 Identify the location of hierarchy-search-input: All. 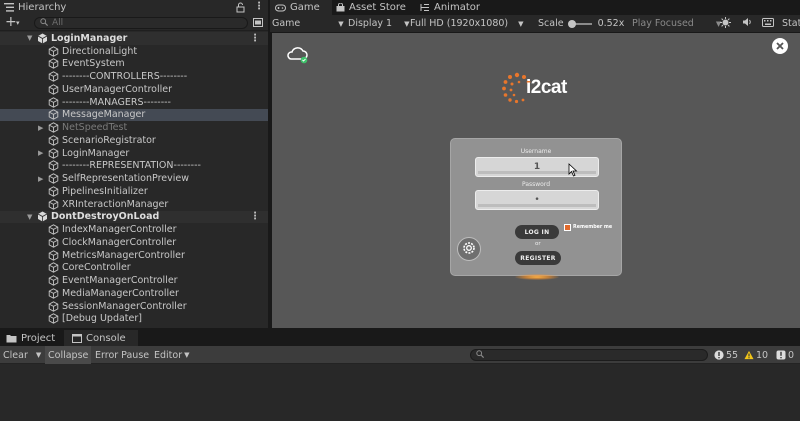
(141, 23).